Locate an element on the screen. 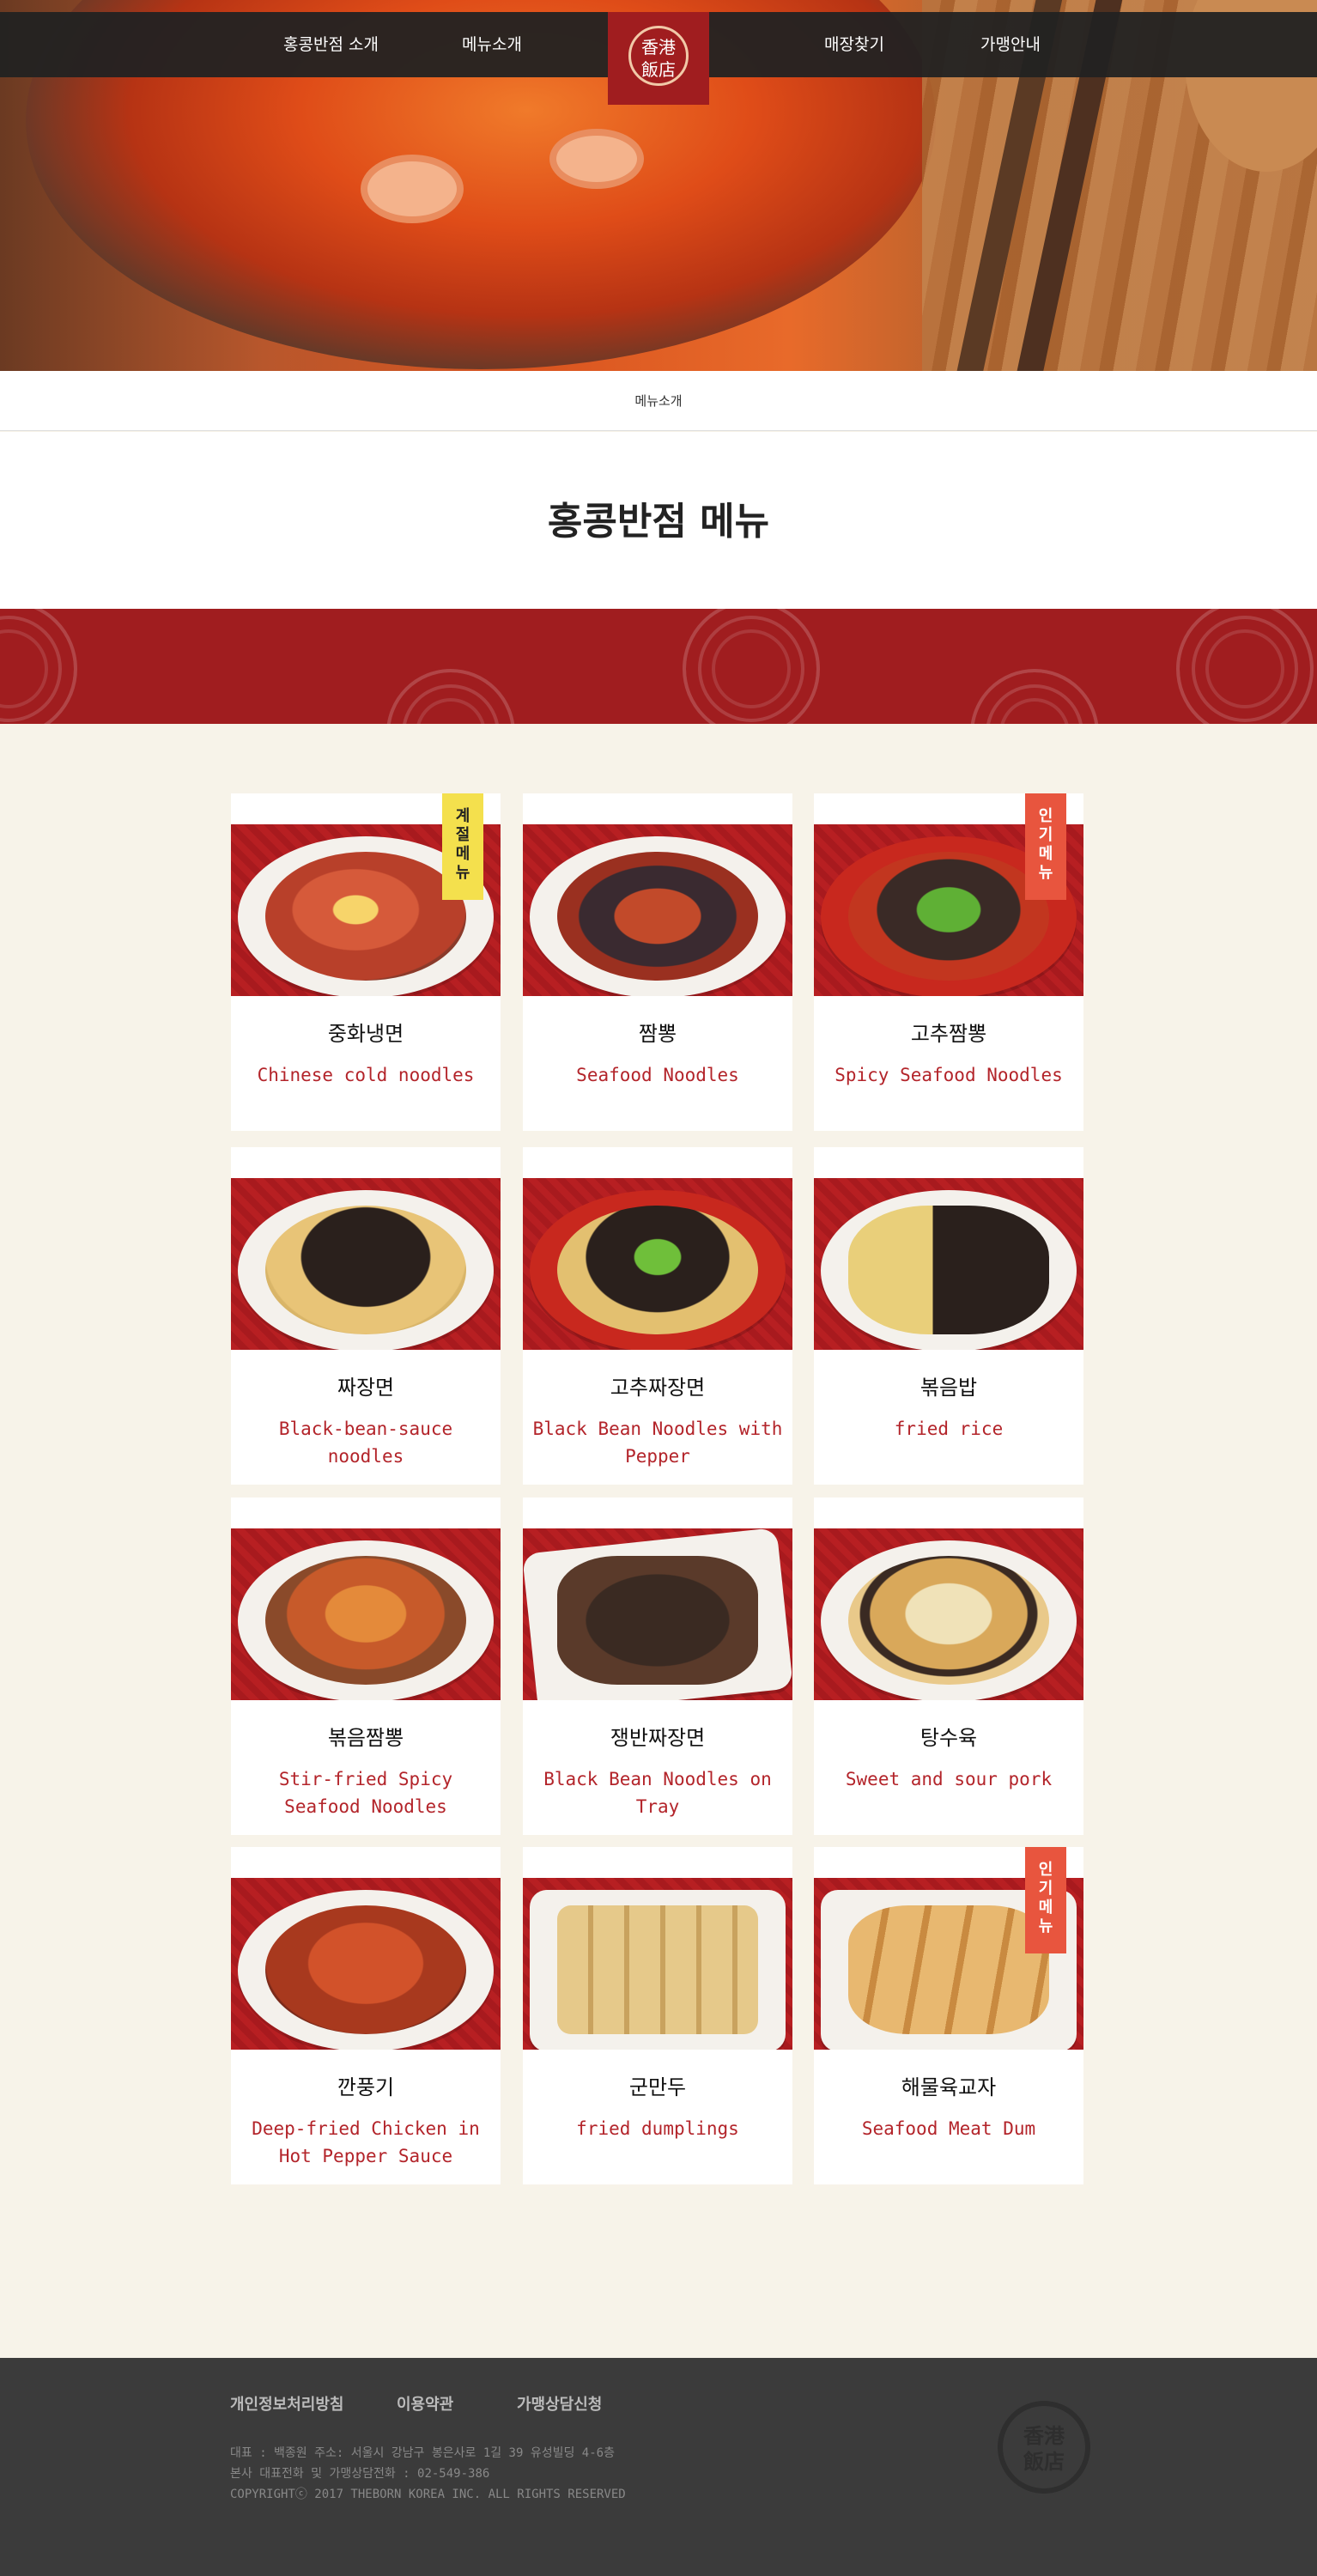 This screenshot has height=2576, width=1317. menu-name-kr: 쟁반짜장면 is located at coordinates (658, 1738).